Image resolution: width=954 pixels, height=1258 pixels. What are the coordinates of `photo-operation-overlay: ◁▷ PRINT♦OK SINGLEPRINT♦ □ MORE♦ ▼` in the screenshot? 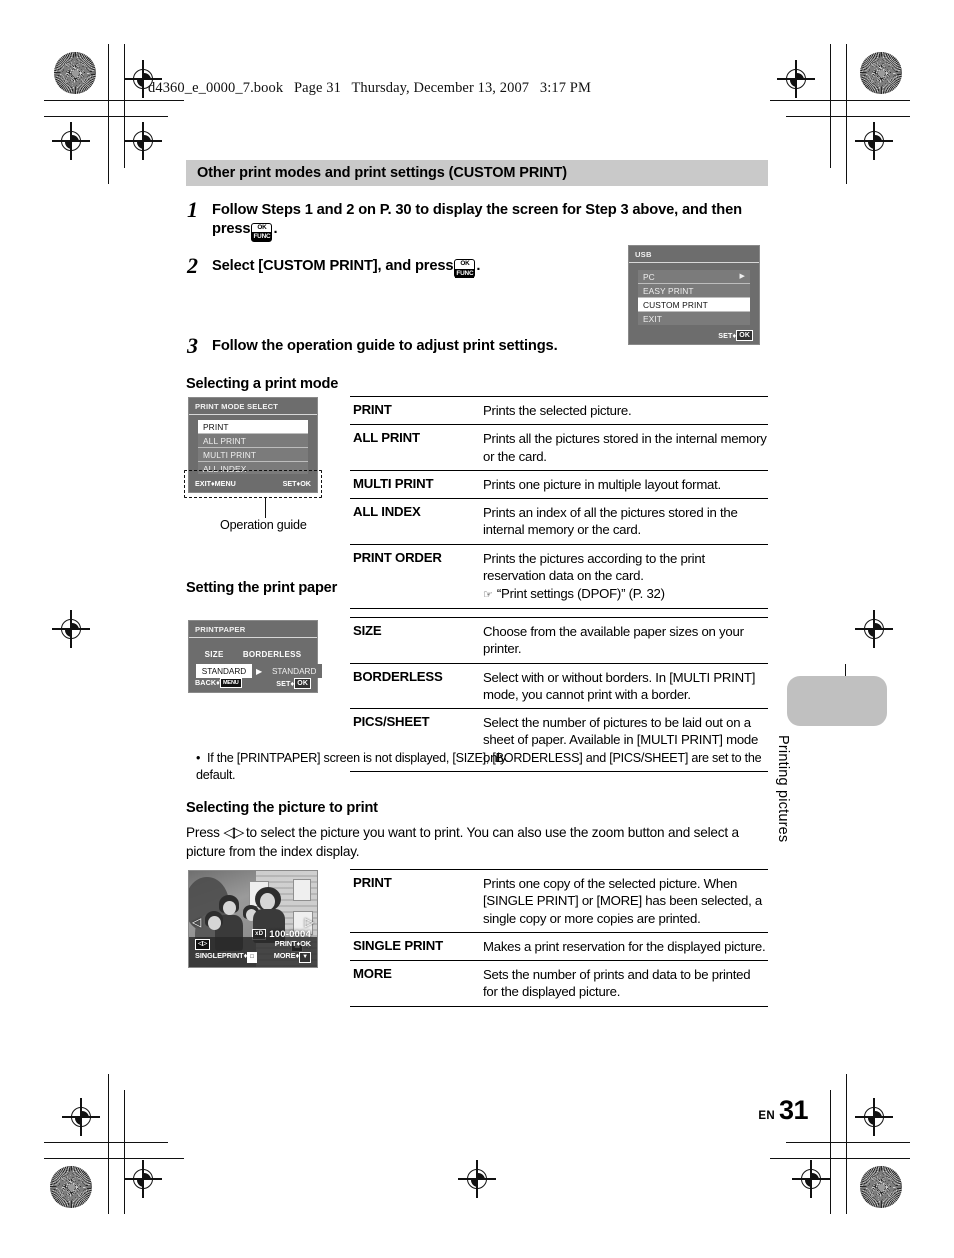 It's located at (253, 952).